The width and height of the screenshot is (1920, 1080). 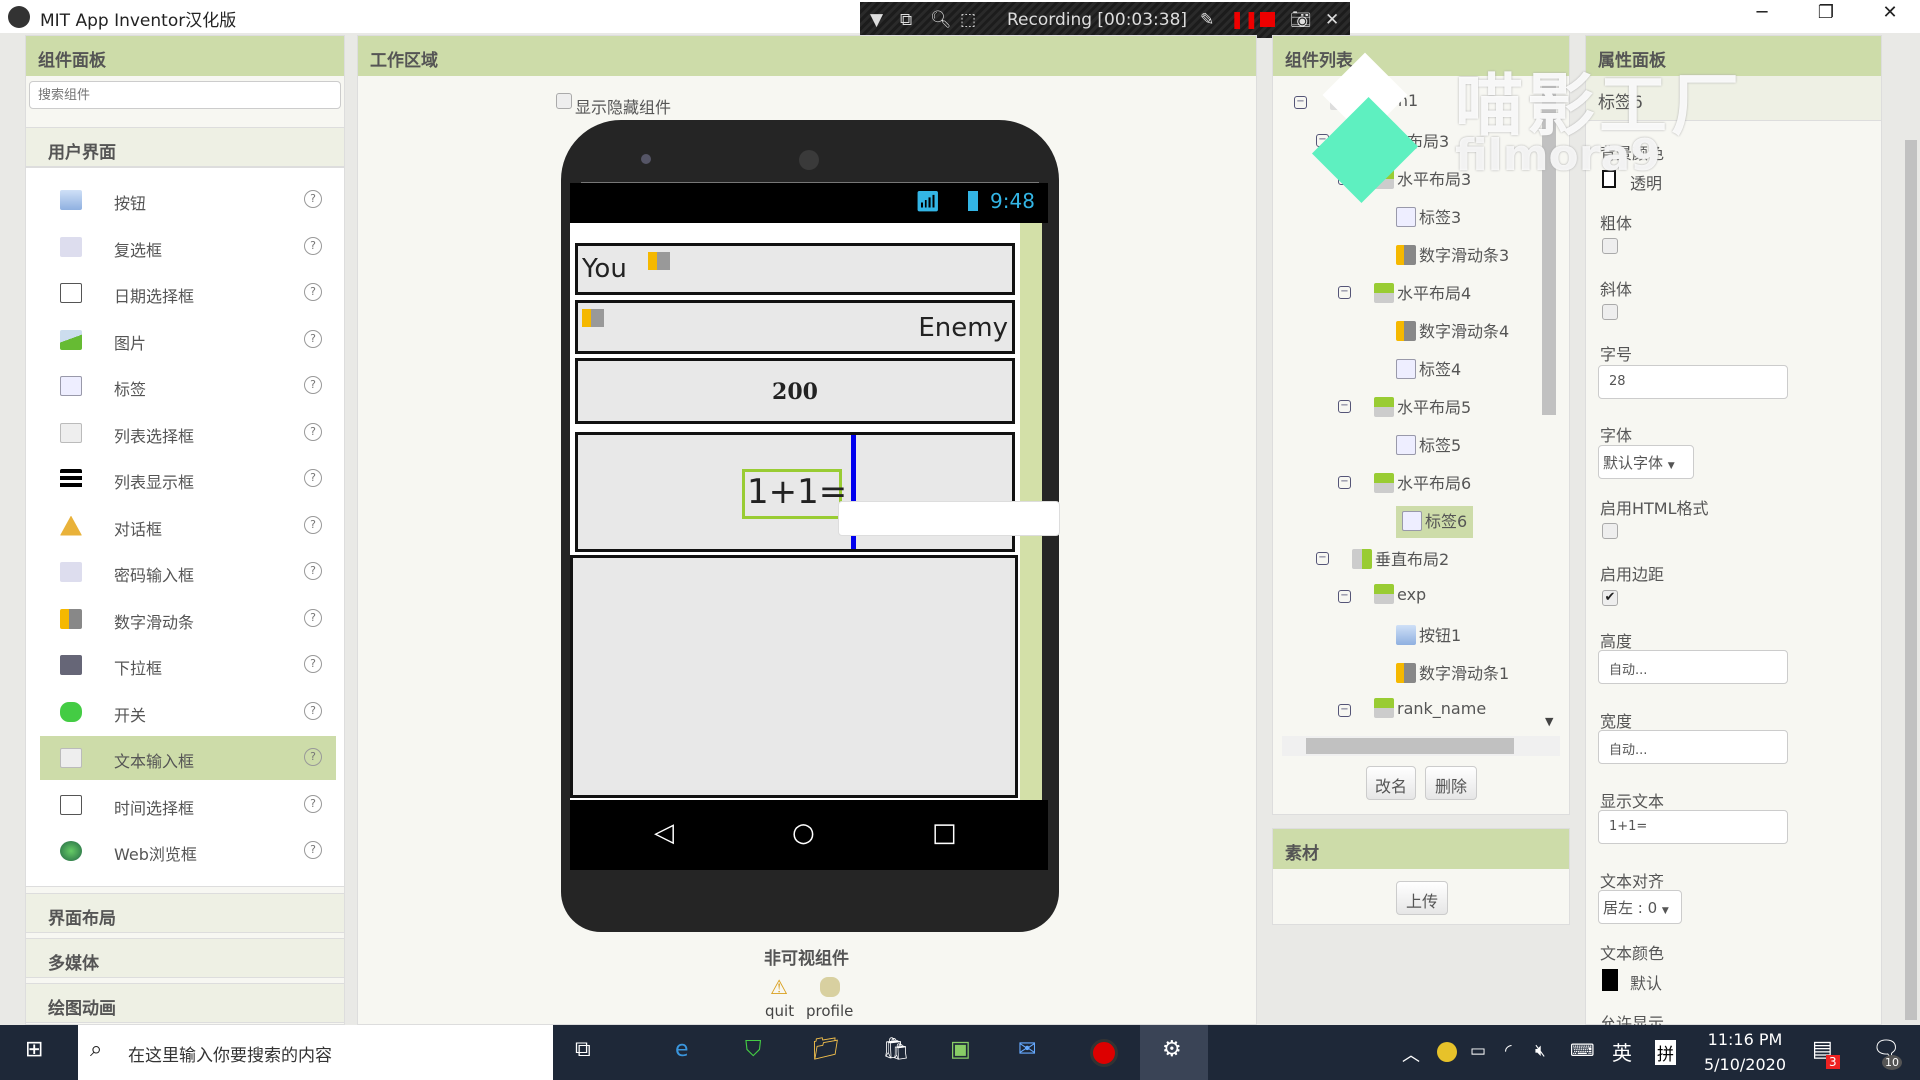 What do you see at coordinates (185, 95) in the screenshot?
I see `component-search-input` at bounding box center [185, 95].